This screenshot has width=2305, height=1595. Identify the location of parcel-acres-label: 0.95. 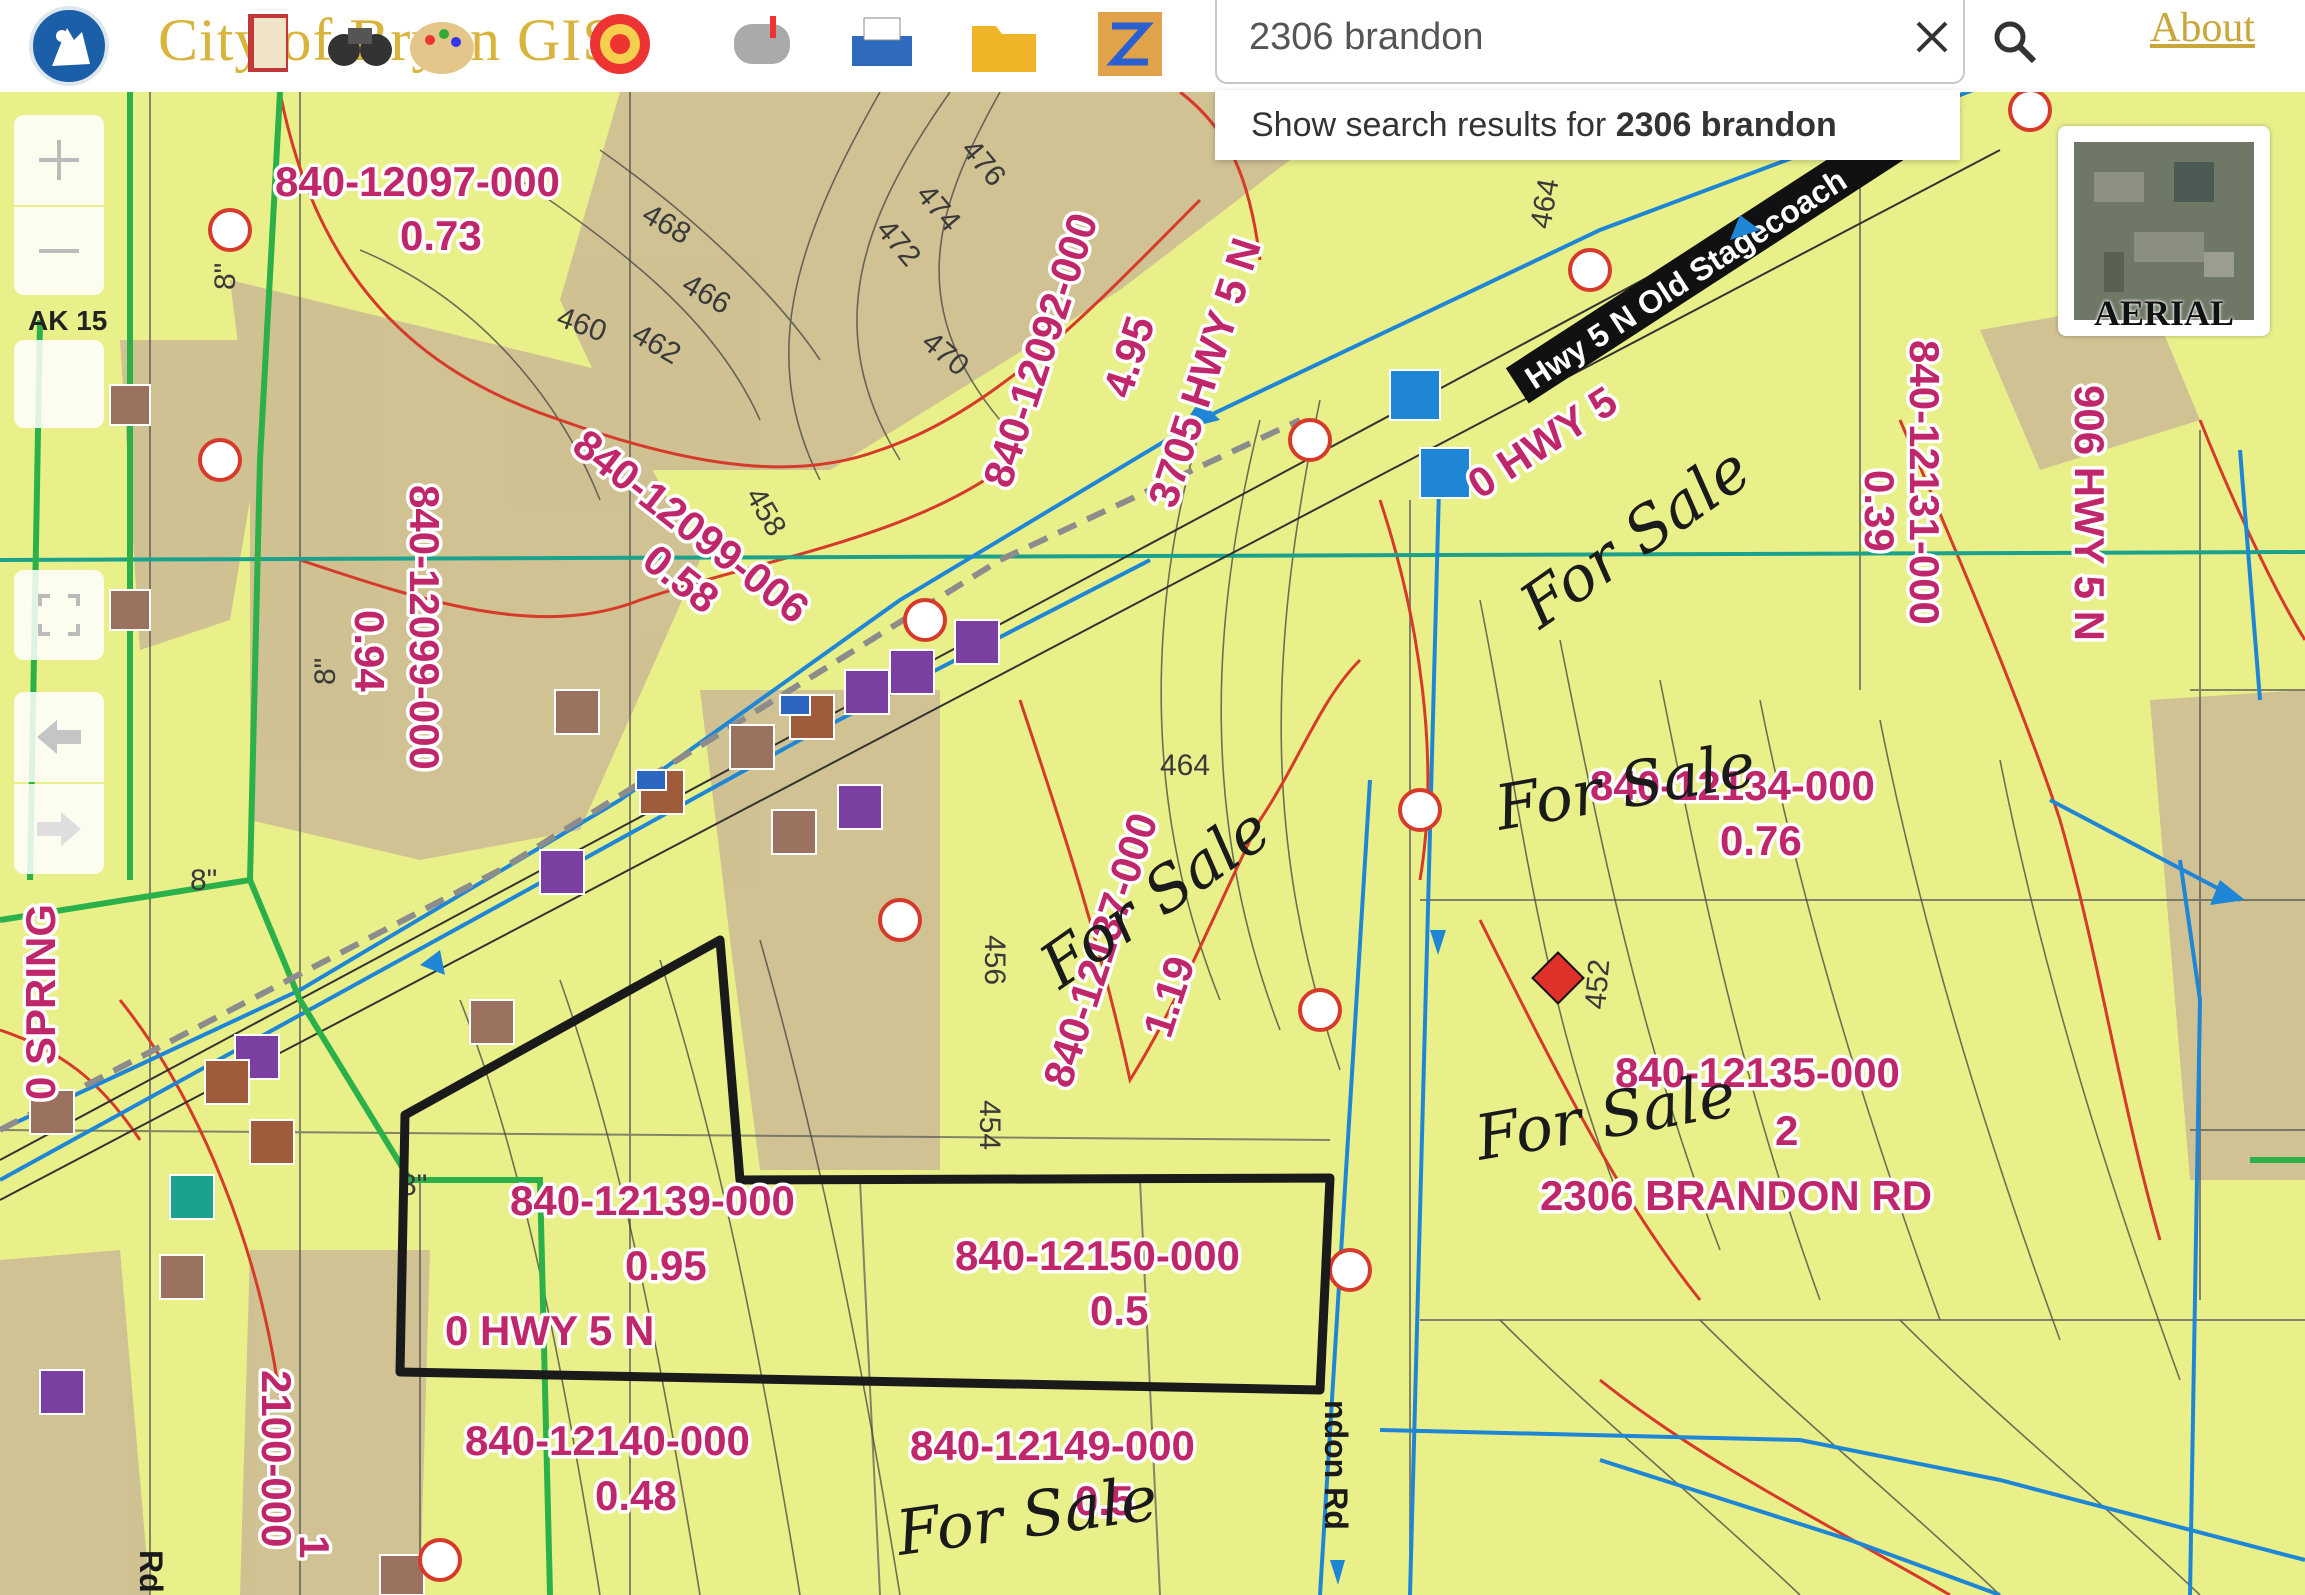
(666, 1265).